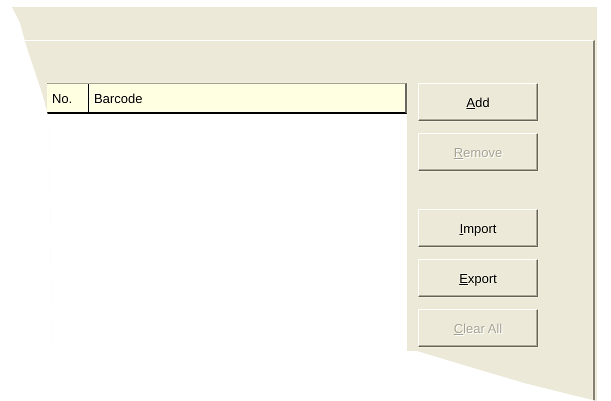 The width and height of the screenshot is (611, 401). What do you see at coordinates (478, 278) in the screenshot?
I see `action-button: Export` at bounding box center [478, 278].